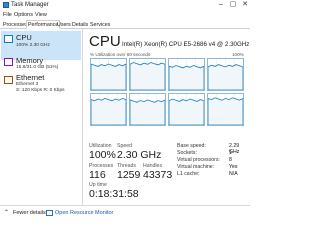  I want to click on virtual-processors-label: Virtual processors:, so click(198, 160).